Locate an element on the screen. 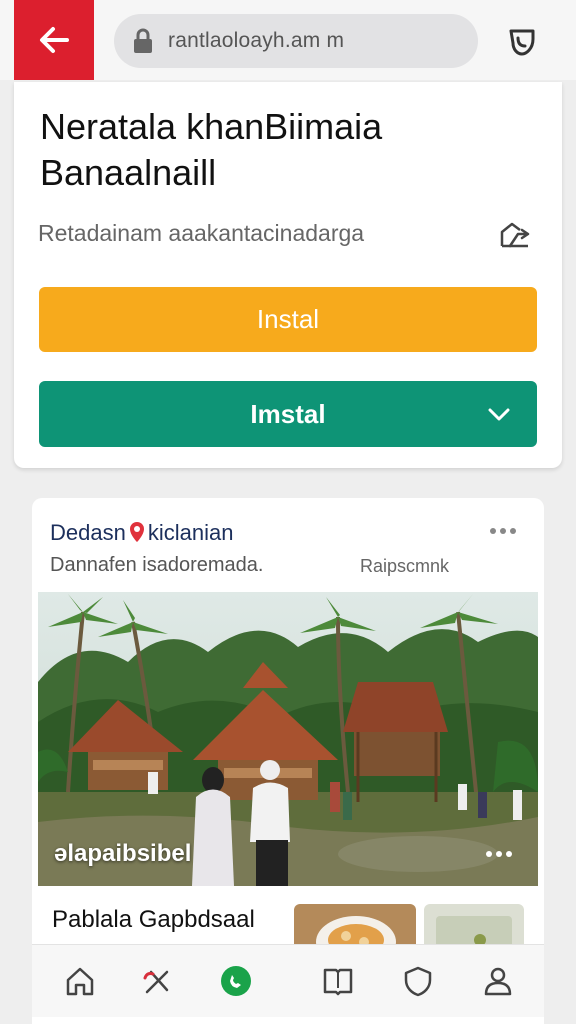 The width and height of the screenshot is (576, 1024). install-button-secondary-label: Imstal is located at coordinates (288, 413).